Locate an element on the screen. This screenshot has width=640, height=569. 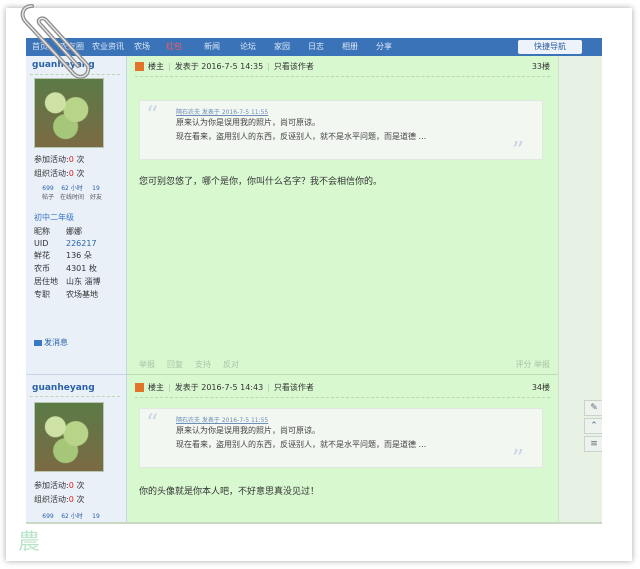
user-count-labels: 帖子 在线时间 好友 is located at coordinates (71, 197).